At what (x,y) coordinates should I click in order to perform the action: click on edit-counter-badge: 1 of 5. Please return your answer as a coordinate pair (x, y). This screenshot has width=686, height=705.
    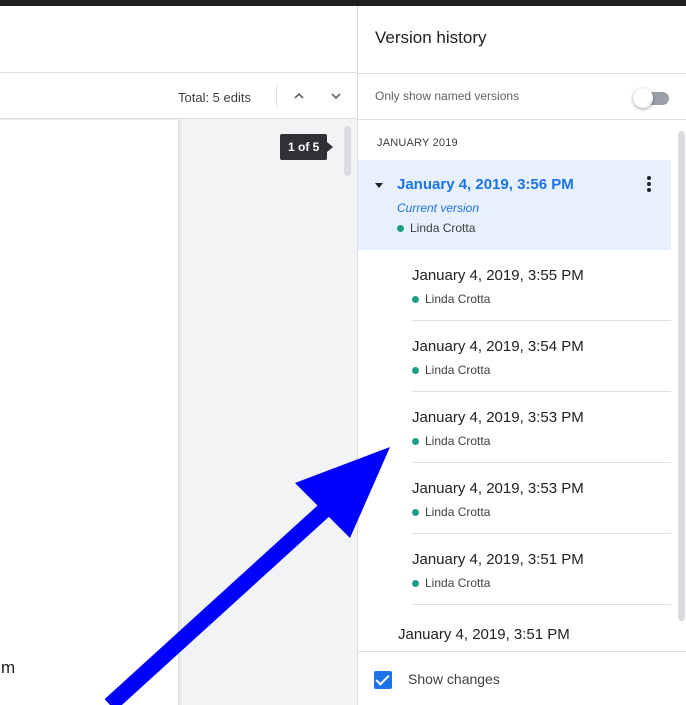
    Looking at the image, I should click on (307, 147).